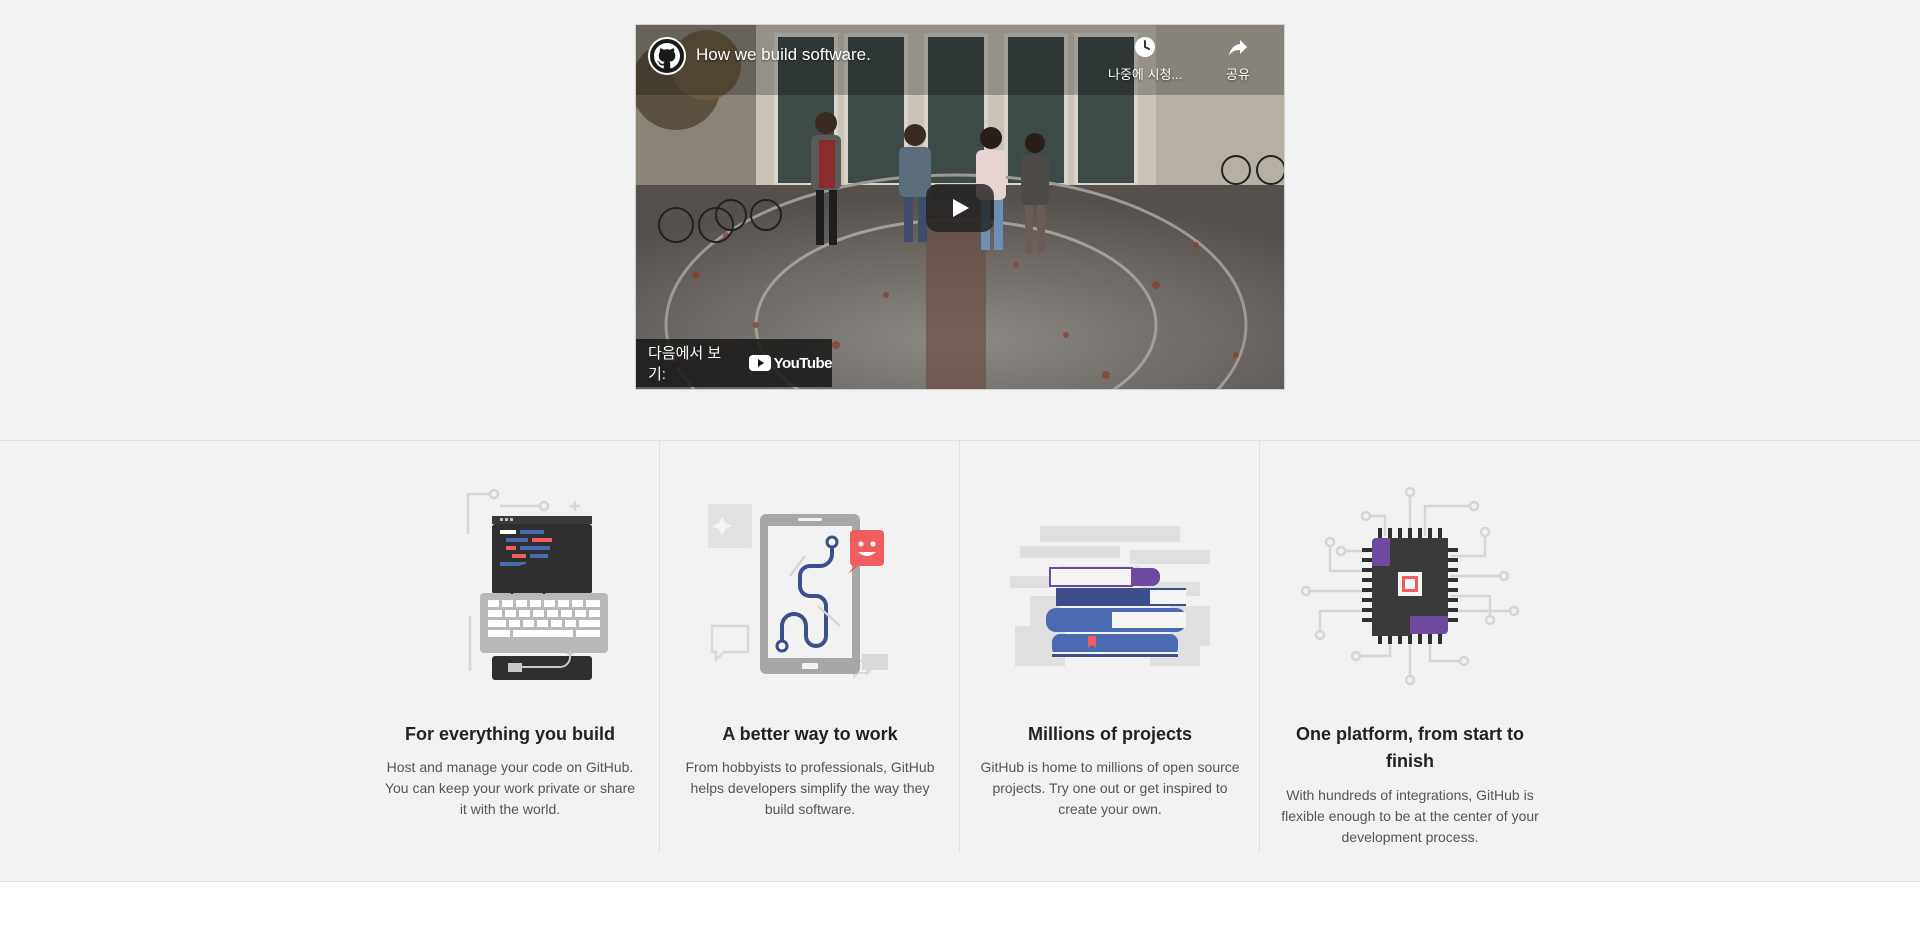 Image resolution: width=1920 pixels, height=948 pixels. I want to click on watch-on-youtube-button: 다음에서 보기: YouTube, so click(734, 363).